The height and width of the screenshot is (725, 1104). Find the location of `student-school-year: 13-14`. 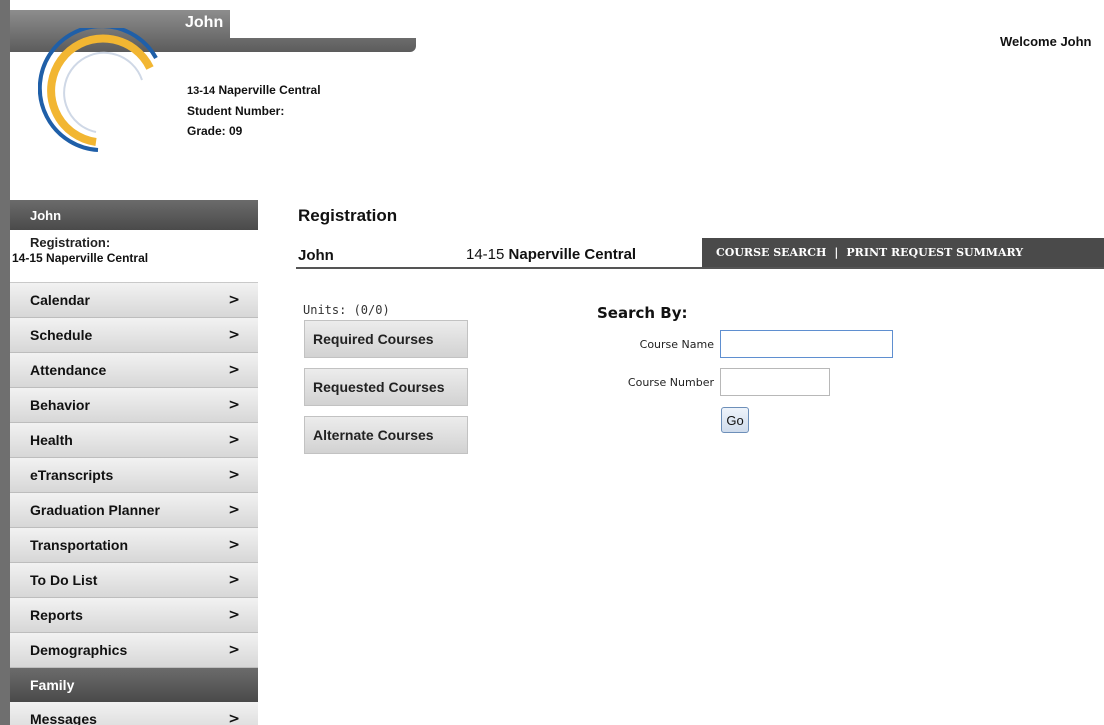

student-school-year: 13-14 is located at coordinates (201, 91).